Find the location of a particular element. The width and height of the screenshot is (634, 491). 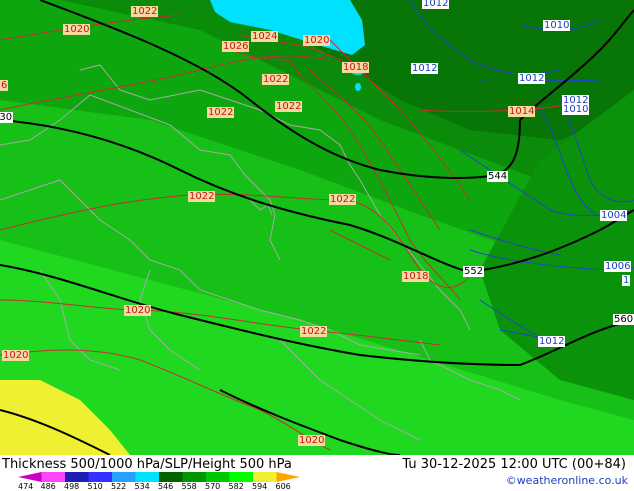

credit: ©weatheronline.co.uk is located at coordinates (566, 480).